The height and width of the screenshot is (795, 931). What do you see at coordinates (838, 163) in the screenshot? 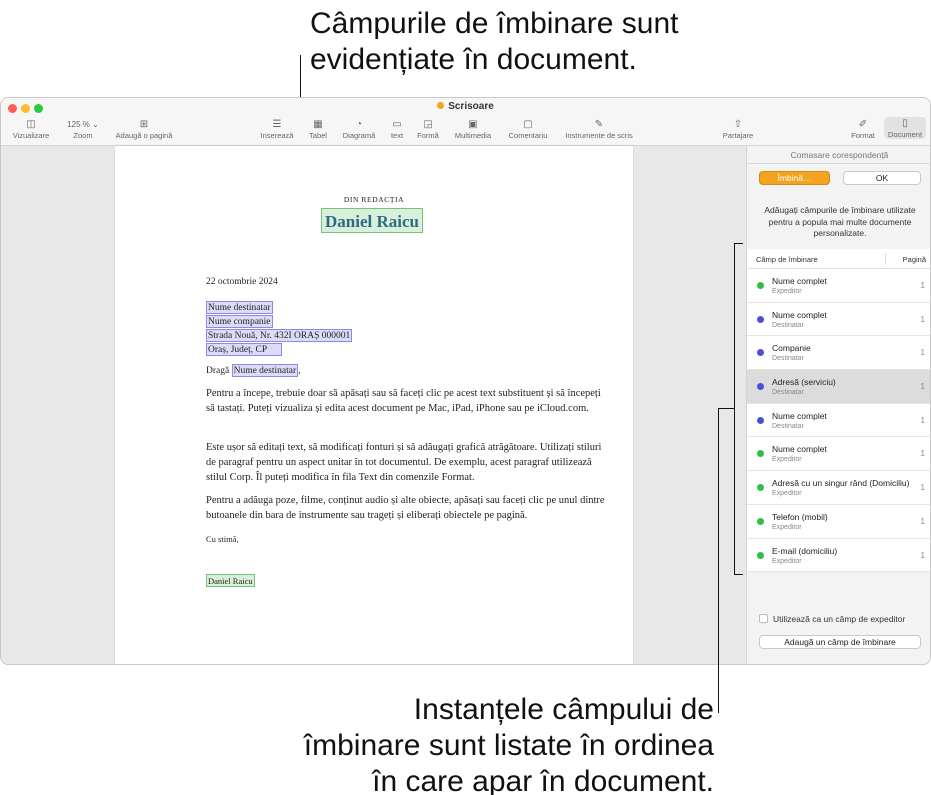
I see `sidebar-divider` at bounding box center [838, 163].